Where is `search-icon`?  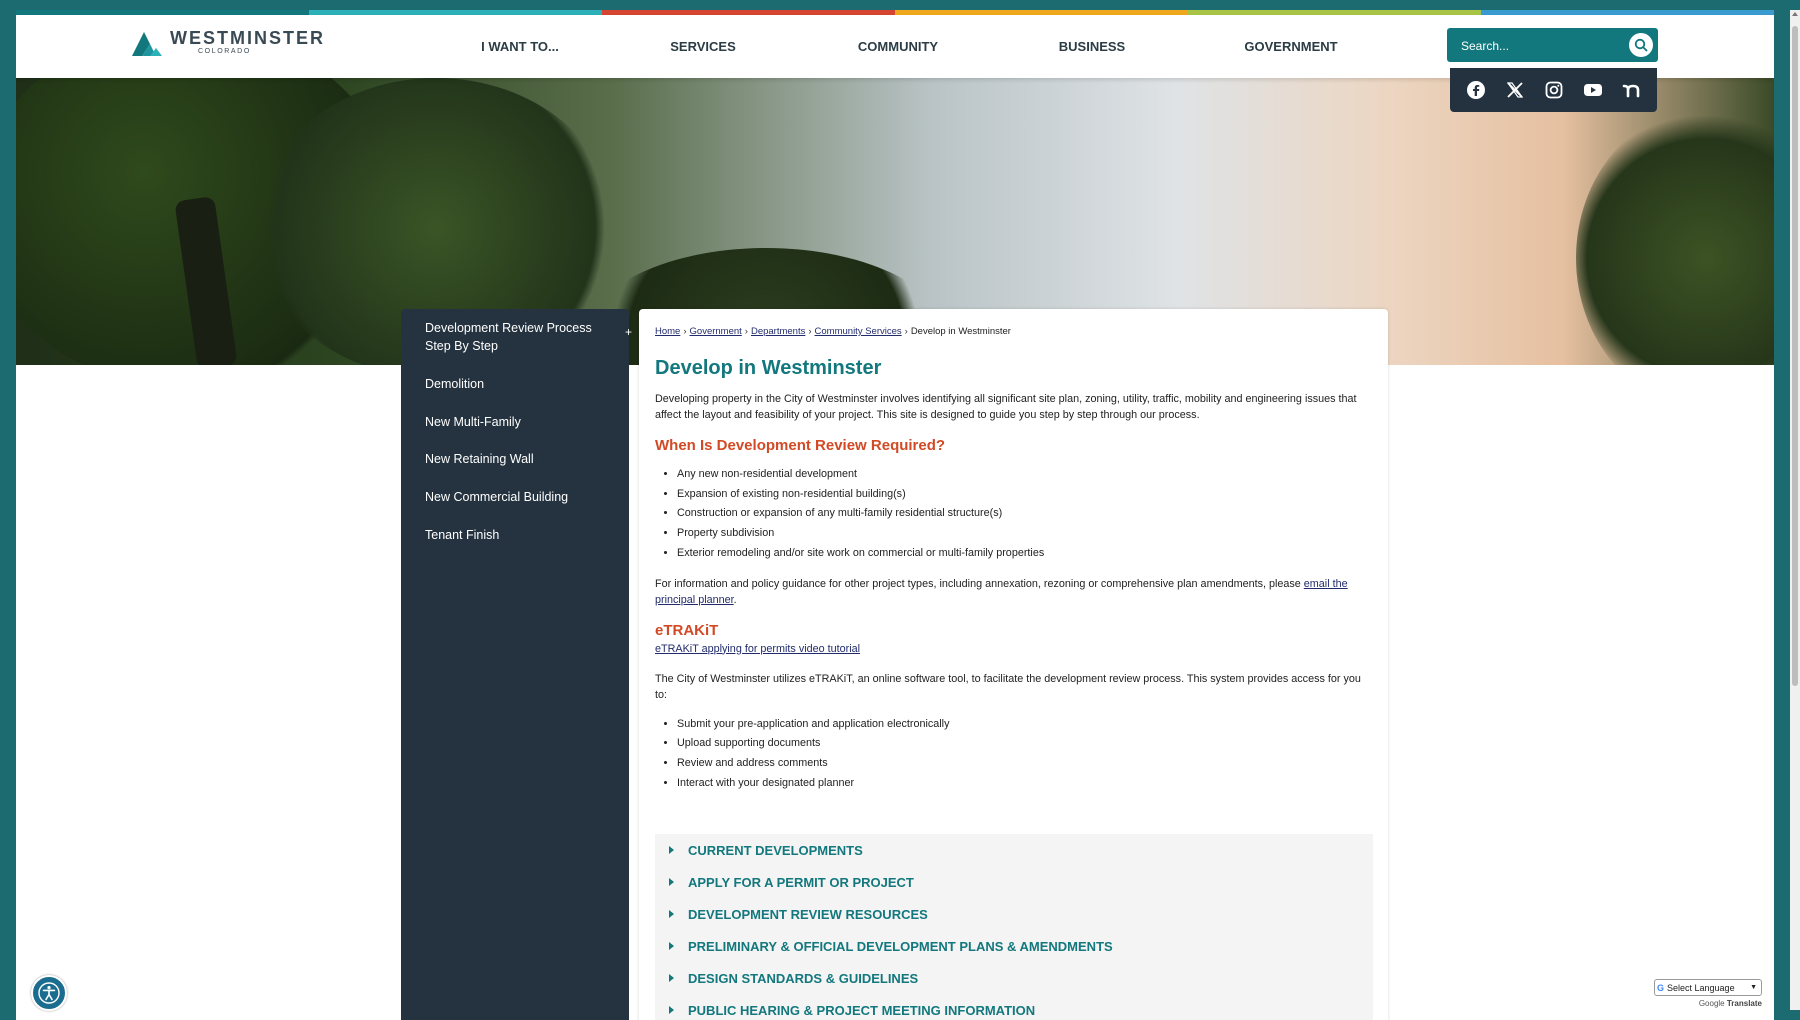 search-icon is located at coordinates (1641, 45).